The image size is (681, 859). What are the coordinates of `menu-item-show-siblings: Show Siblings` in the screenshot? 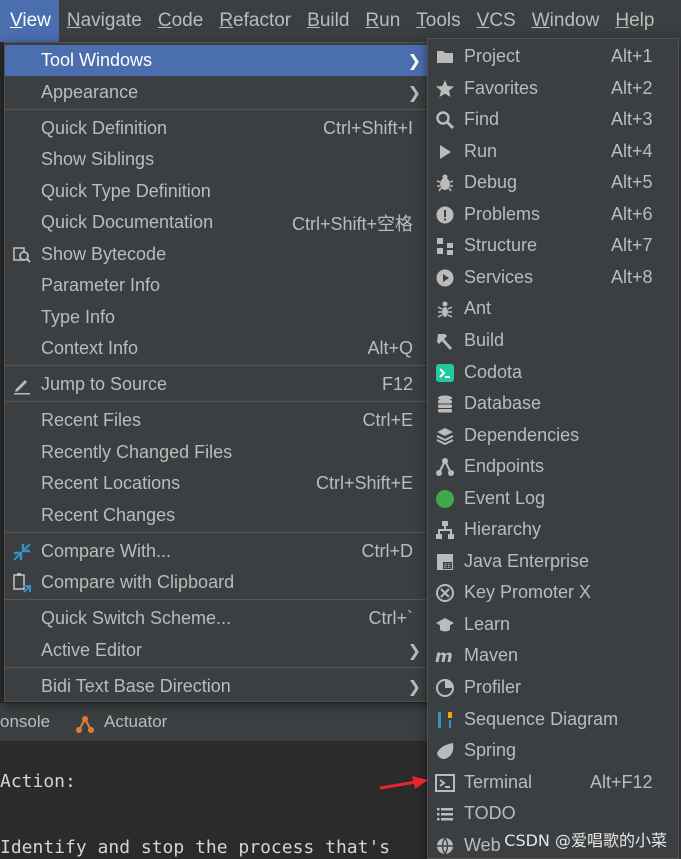 It's located at (216, 159).